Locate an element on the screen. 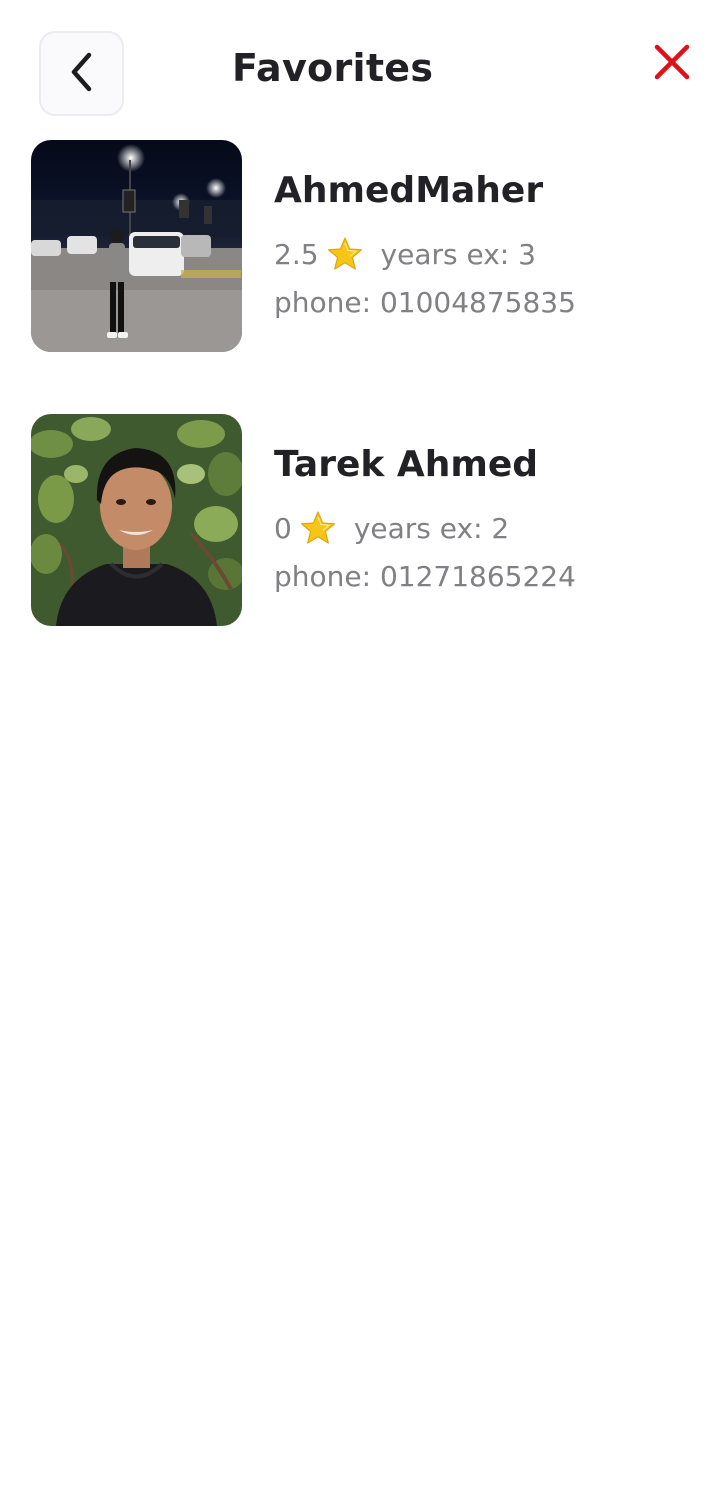 This screenshot has width=720, height=1510. favorite-name: AhmedMaher is located at coordinates (409, 190).